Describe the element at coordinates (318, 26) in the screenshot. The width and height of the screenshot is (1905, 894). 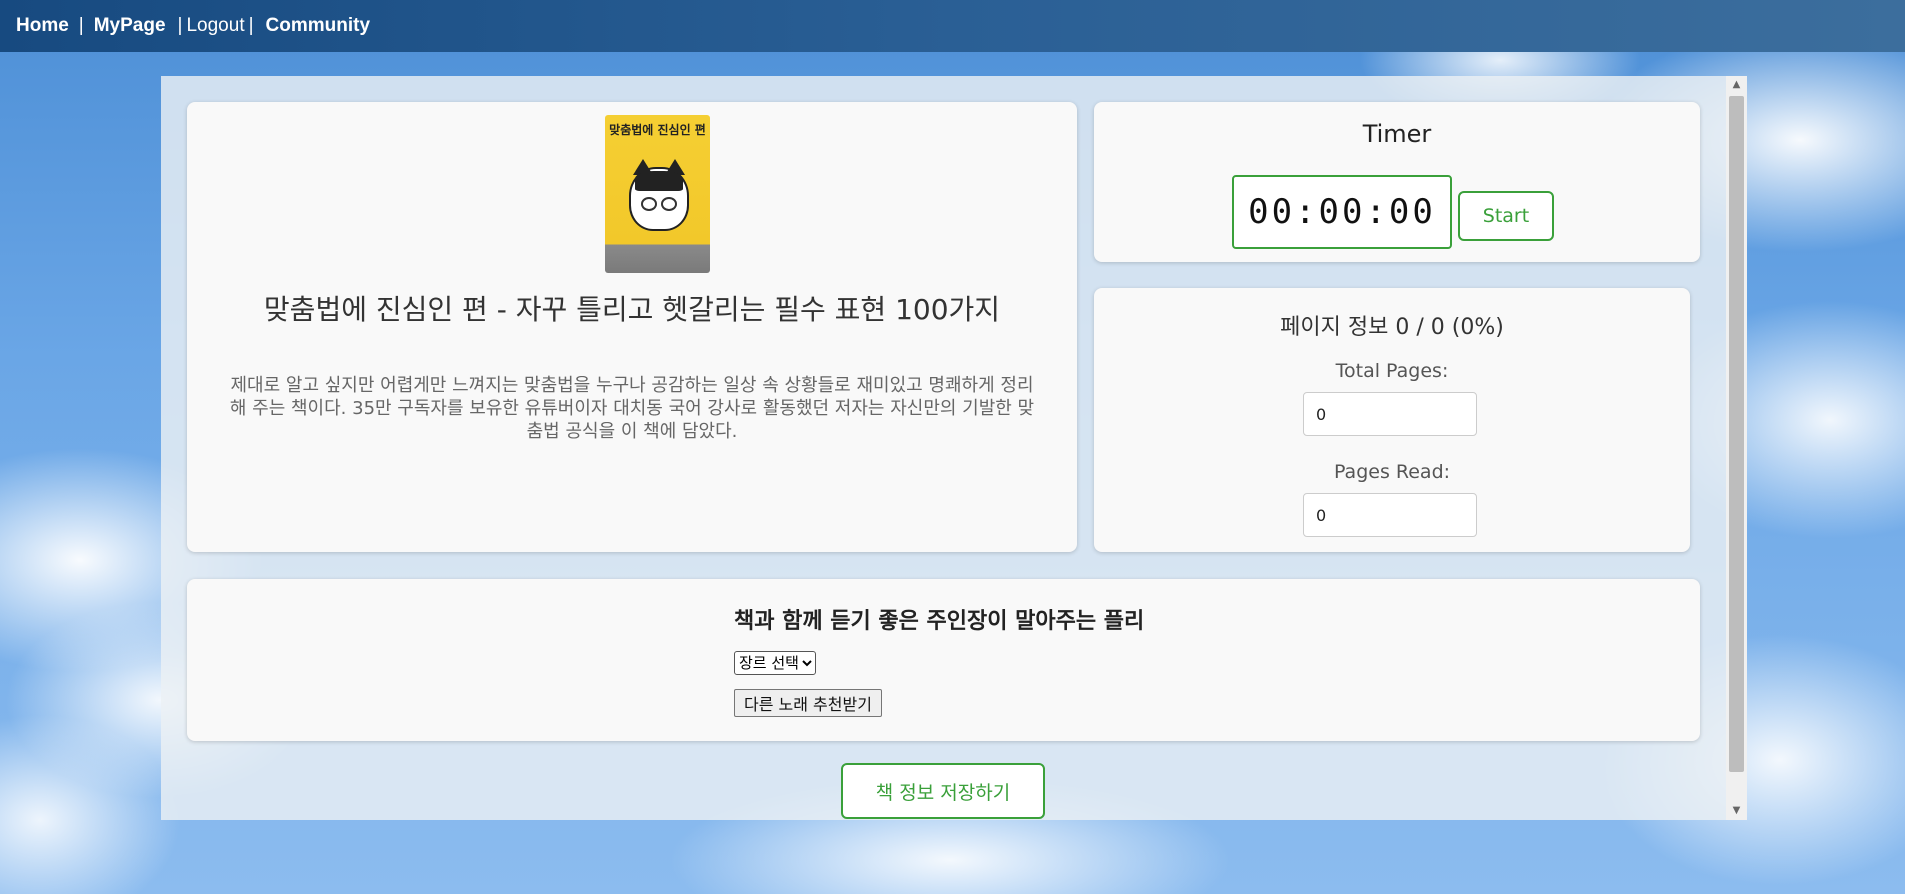
I see `nav-community-link: Community` at that location.